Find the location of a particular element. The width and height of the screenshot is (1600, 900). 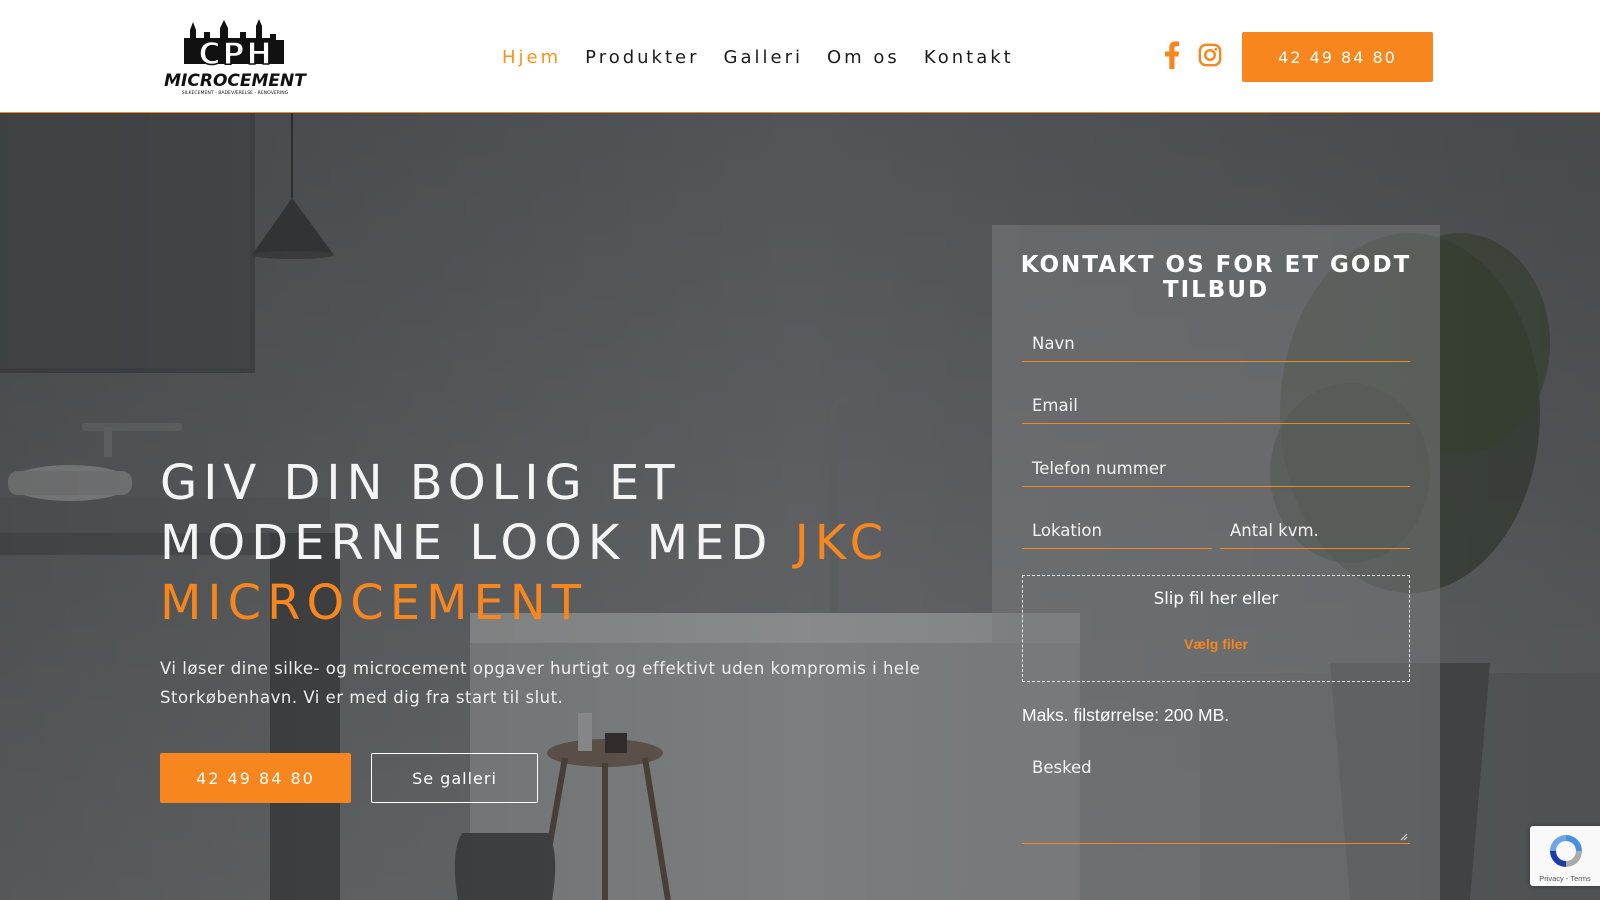

file-dropzone: Slip fil her eller Vælg filer is located at coordinates (1216, 628).